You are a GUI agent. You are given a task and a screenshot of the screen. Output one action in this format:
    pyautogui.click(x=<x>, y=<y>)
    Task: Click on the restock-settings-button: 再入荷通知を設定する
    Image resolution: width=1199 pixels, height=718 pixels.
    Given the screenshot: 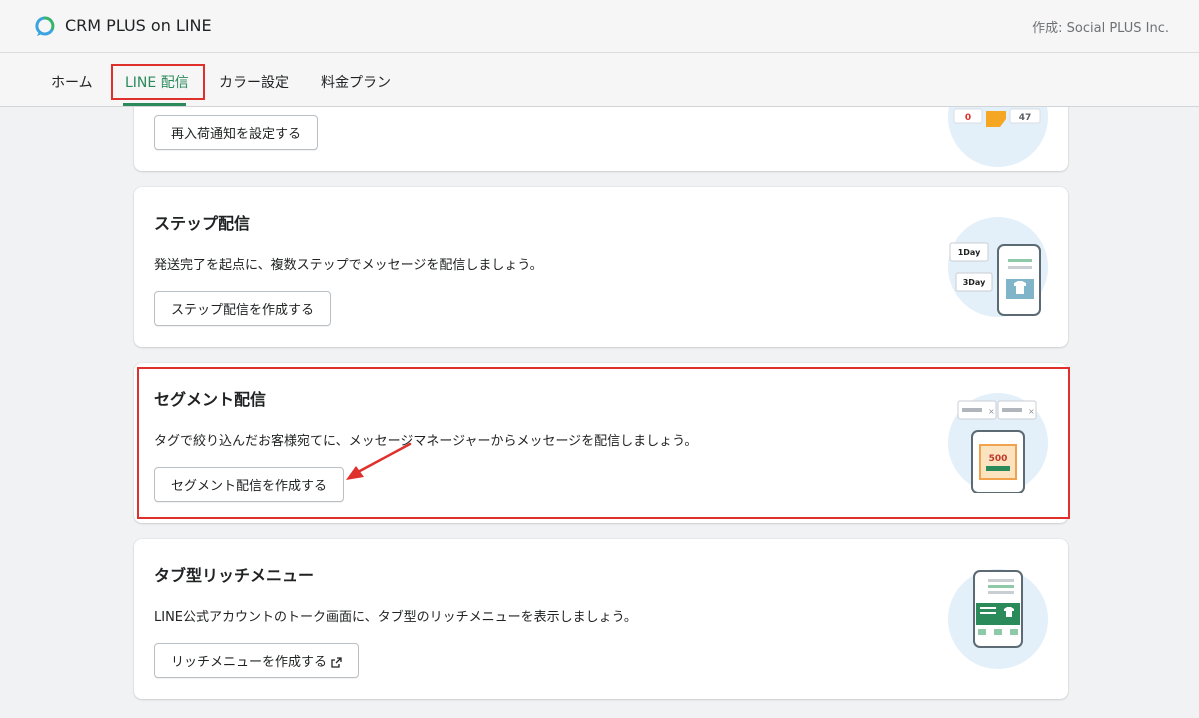 What is the action you would take?
    pyautogui.click(x=236, y=132)
    